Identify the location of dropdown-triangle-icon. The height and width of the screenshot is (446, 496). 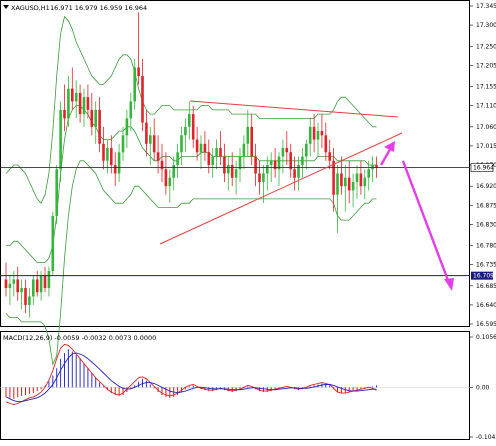
(6, 7).